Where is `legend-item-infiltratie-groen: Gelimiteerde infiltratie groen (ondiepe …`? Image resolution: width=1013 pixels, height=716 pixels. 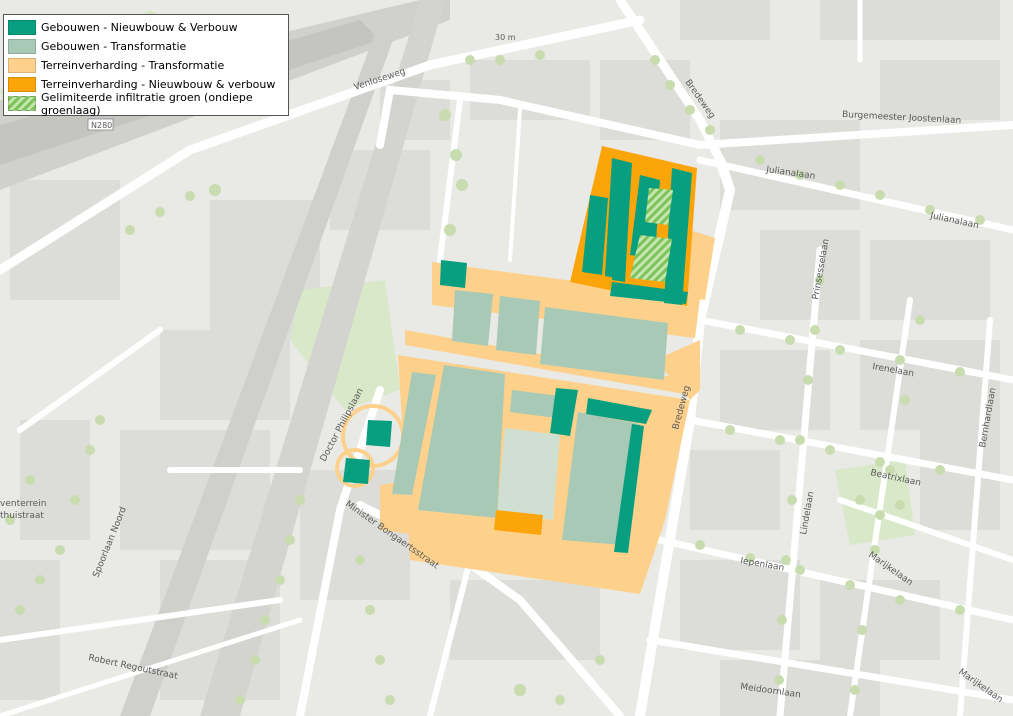
legend-item-infiltratie-groen: Gelimiteerde infiltratie groen (ondiepe … is located at coordinates (146, 104).